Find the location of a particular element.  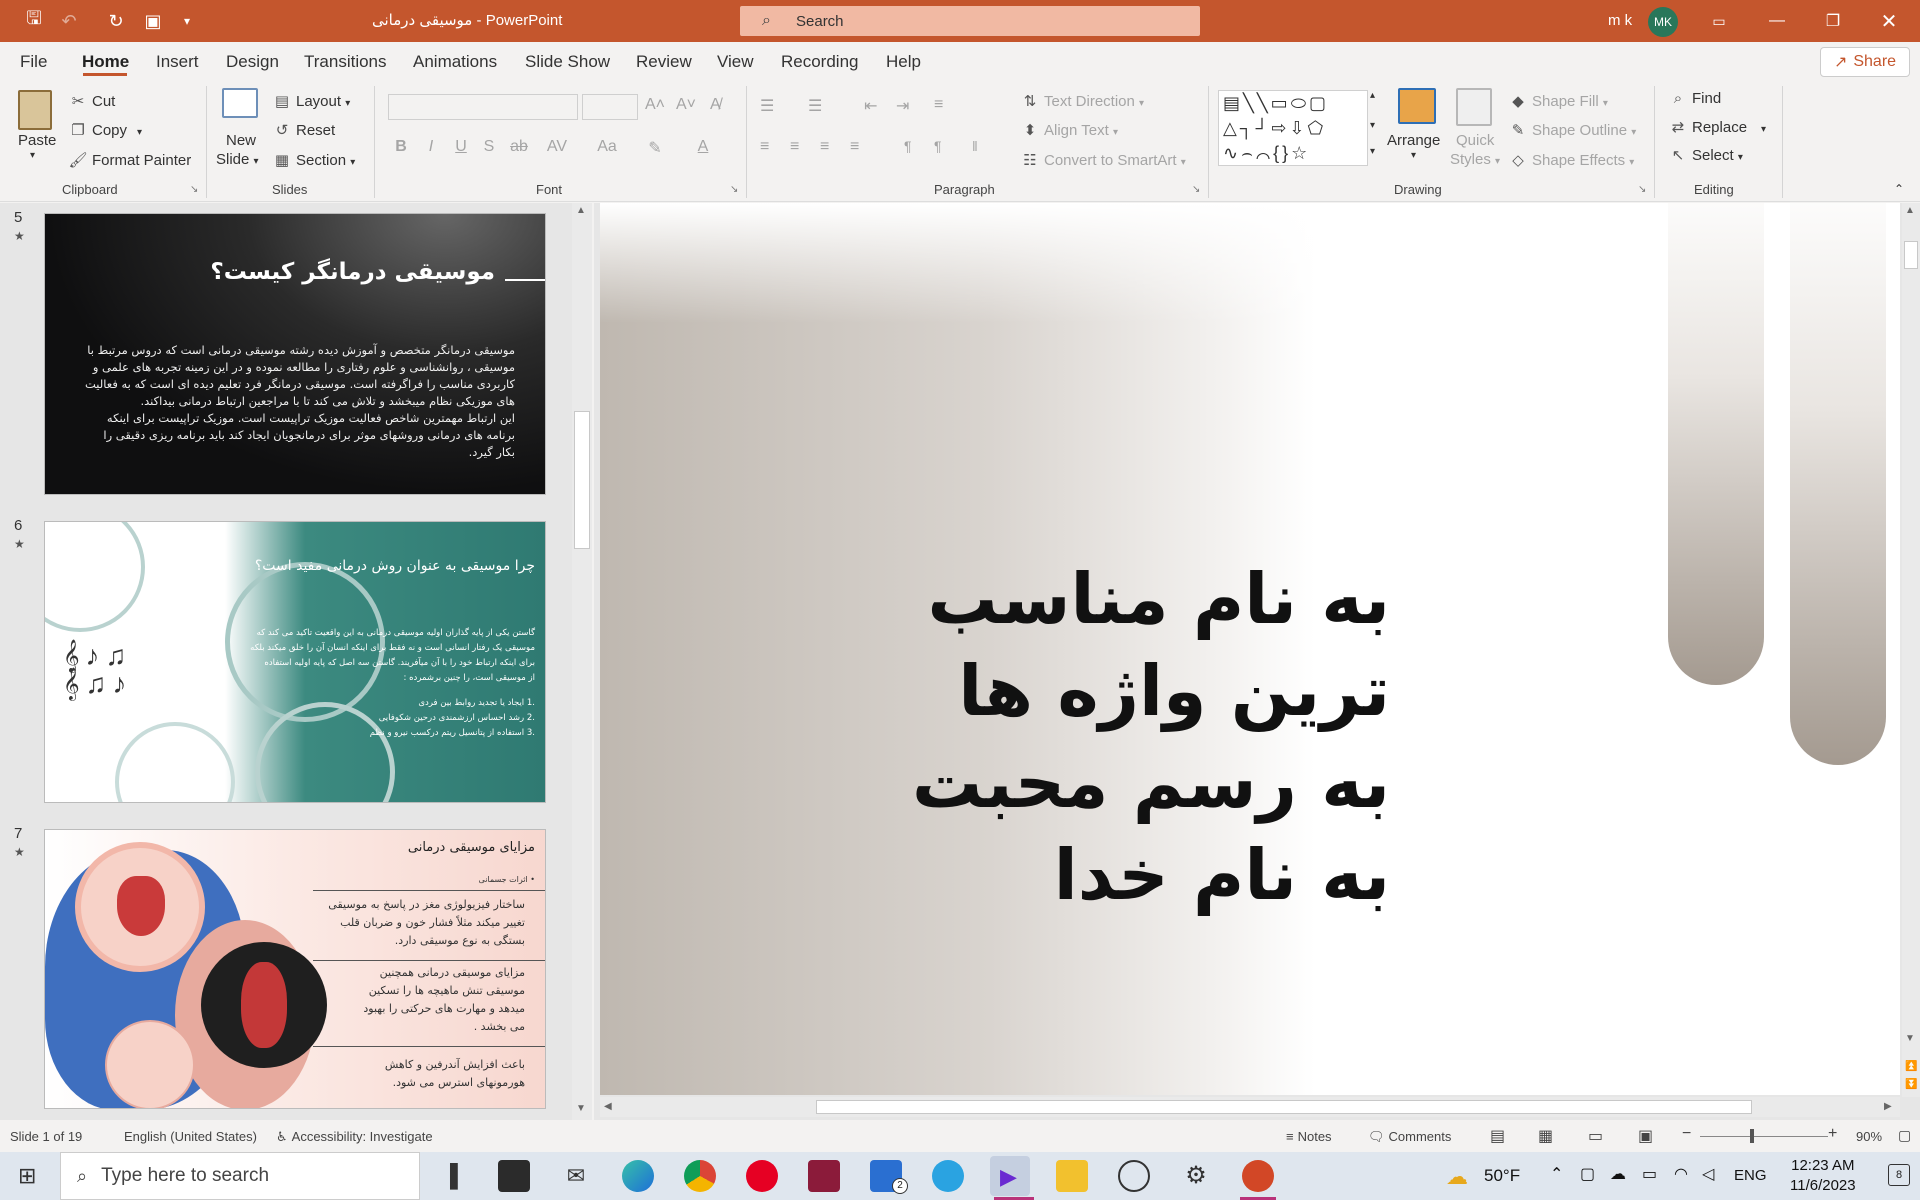

gallery-scroll-up-icon: ▴ is located at coordinates (1372, 95).